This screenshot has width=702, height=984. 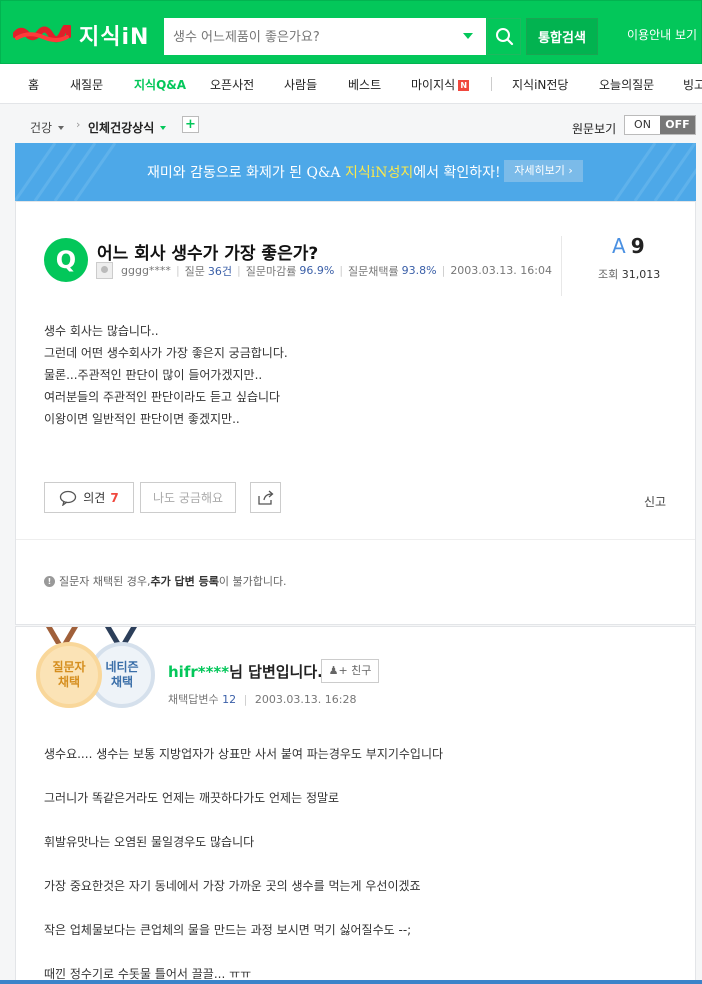 What do you see at coordinates (69, 682) in the screenshot?
I see `questioner-medal-line2: 채택` at bounding box center [69, 682].